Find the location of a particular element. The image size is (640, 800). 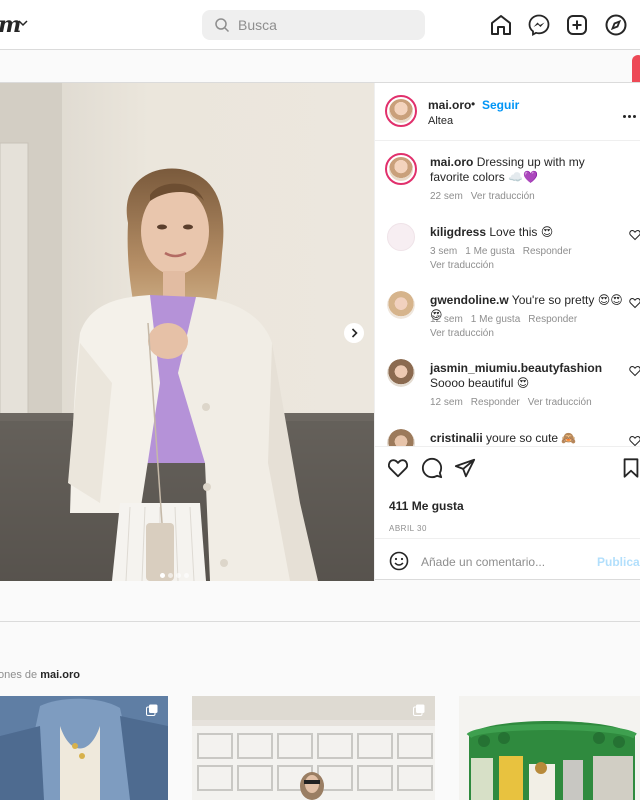

comment-body: youre so cute 🙈 is located at coordinates (531, 438).